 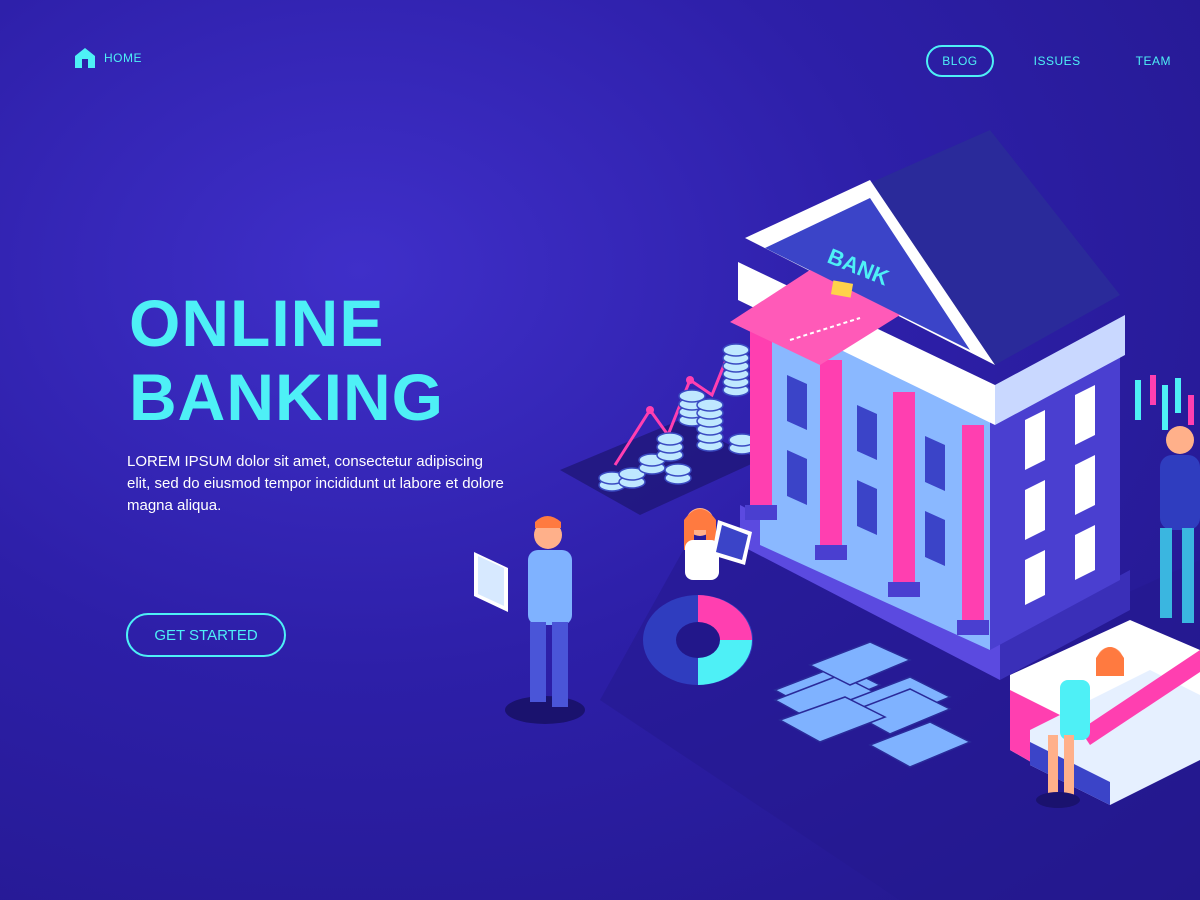 I want to click on stats-bars, so click(x=1164, y=402).